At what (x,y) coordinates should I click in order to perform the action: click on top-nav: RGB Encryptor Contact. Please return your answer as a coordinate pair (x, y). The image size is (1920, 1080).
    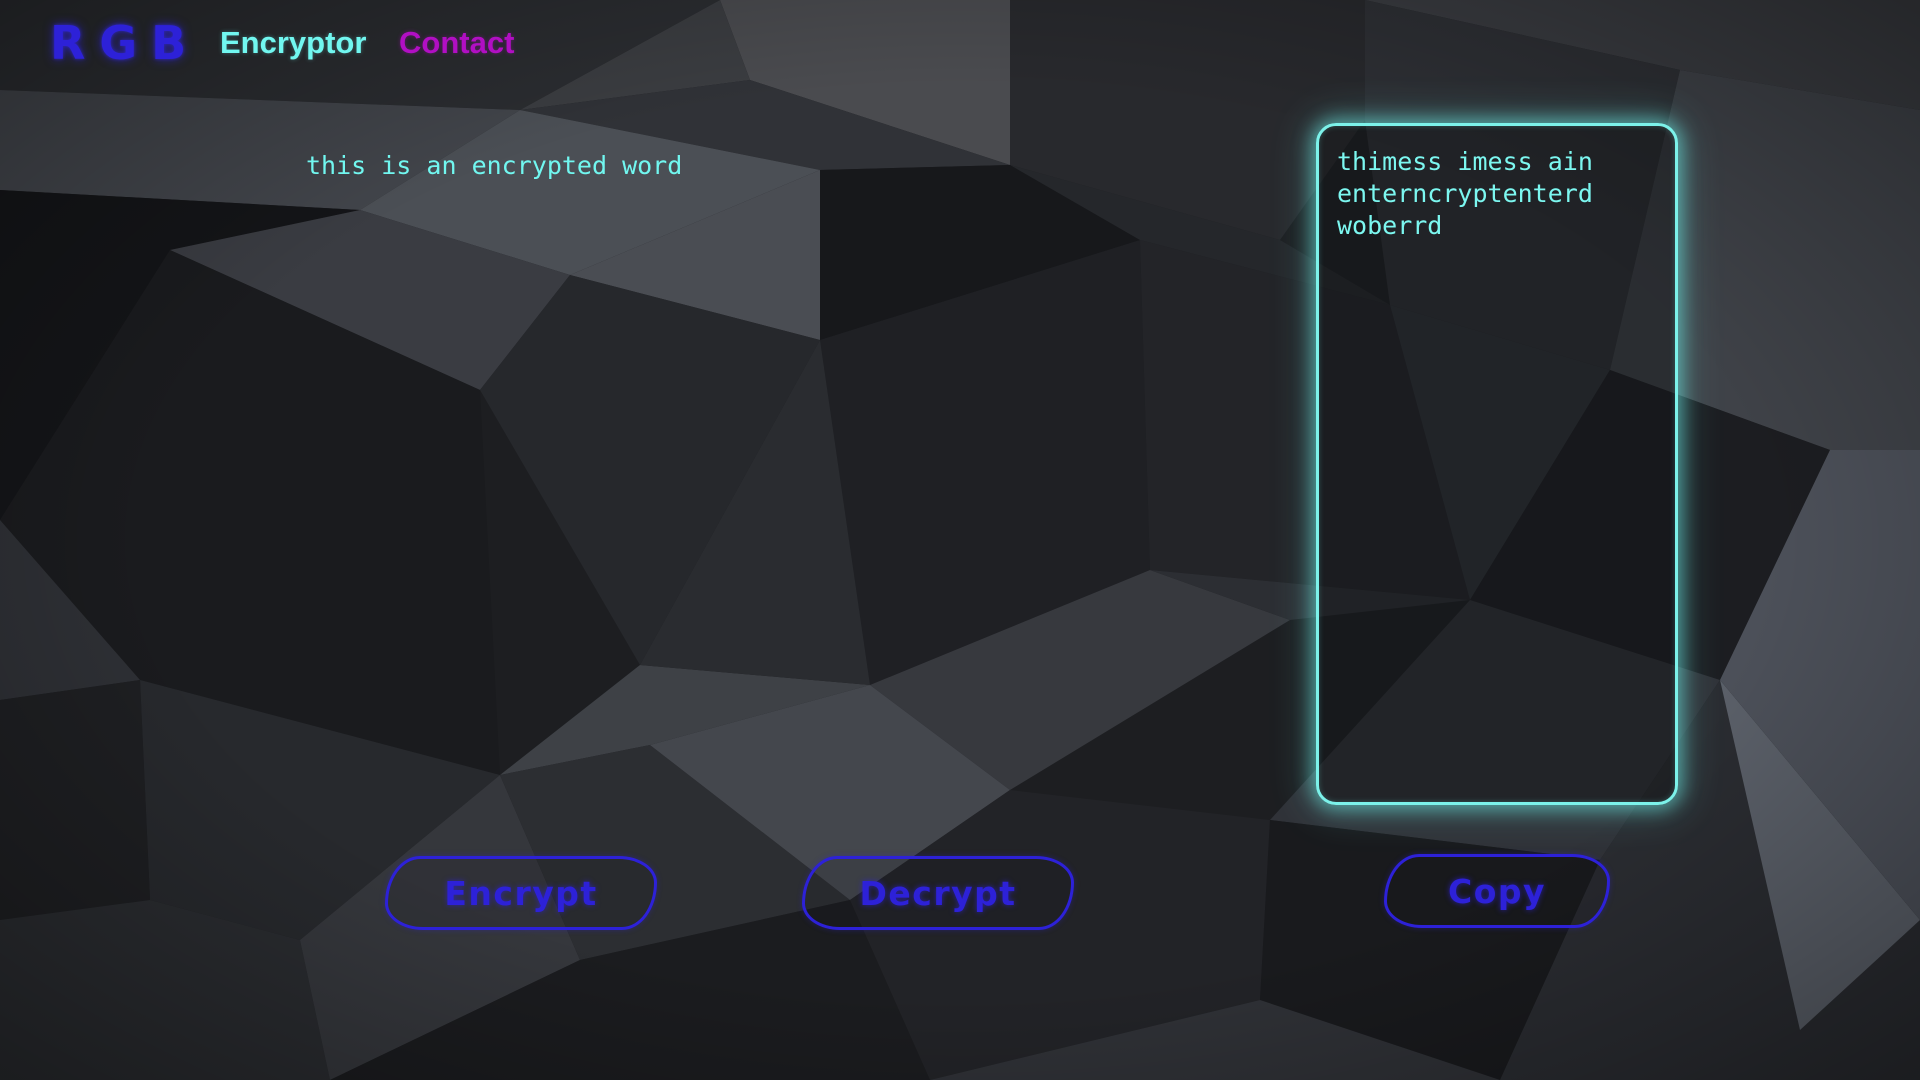
    Looking at the image, I should click on (960, 44).